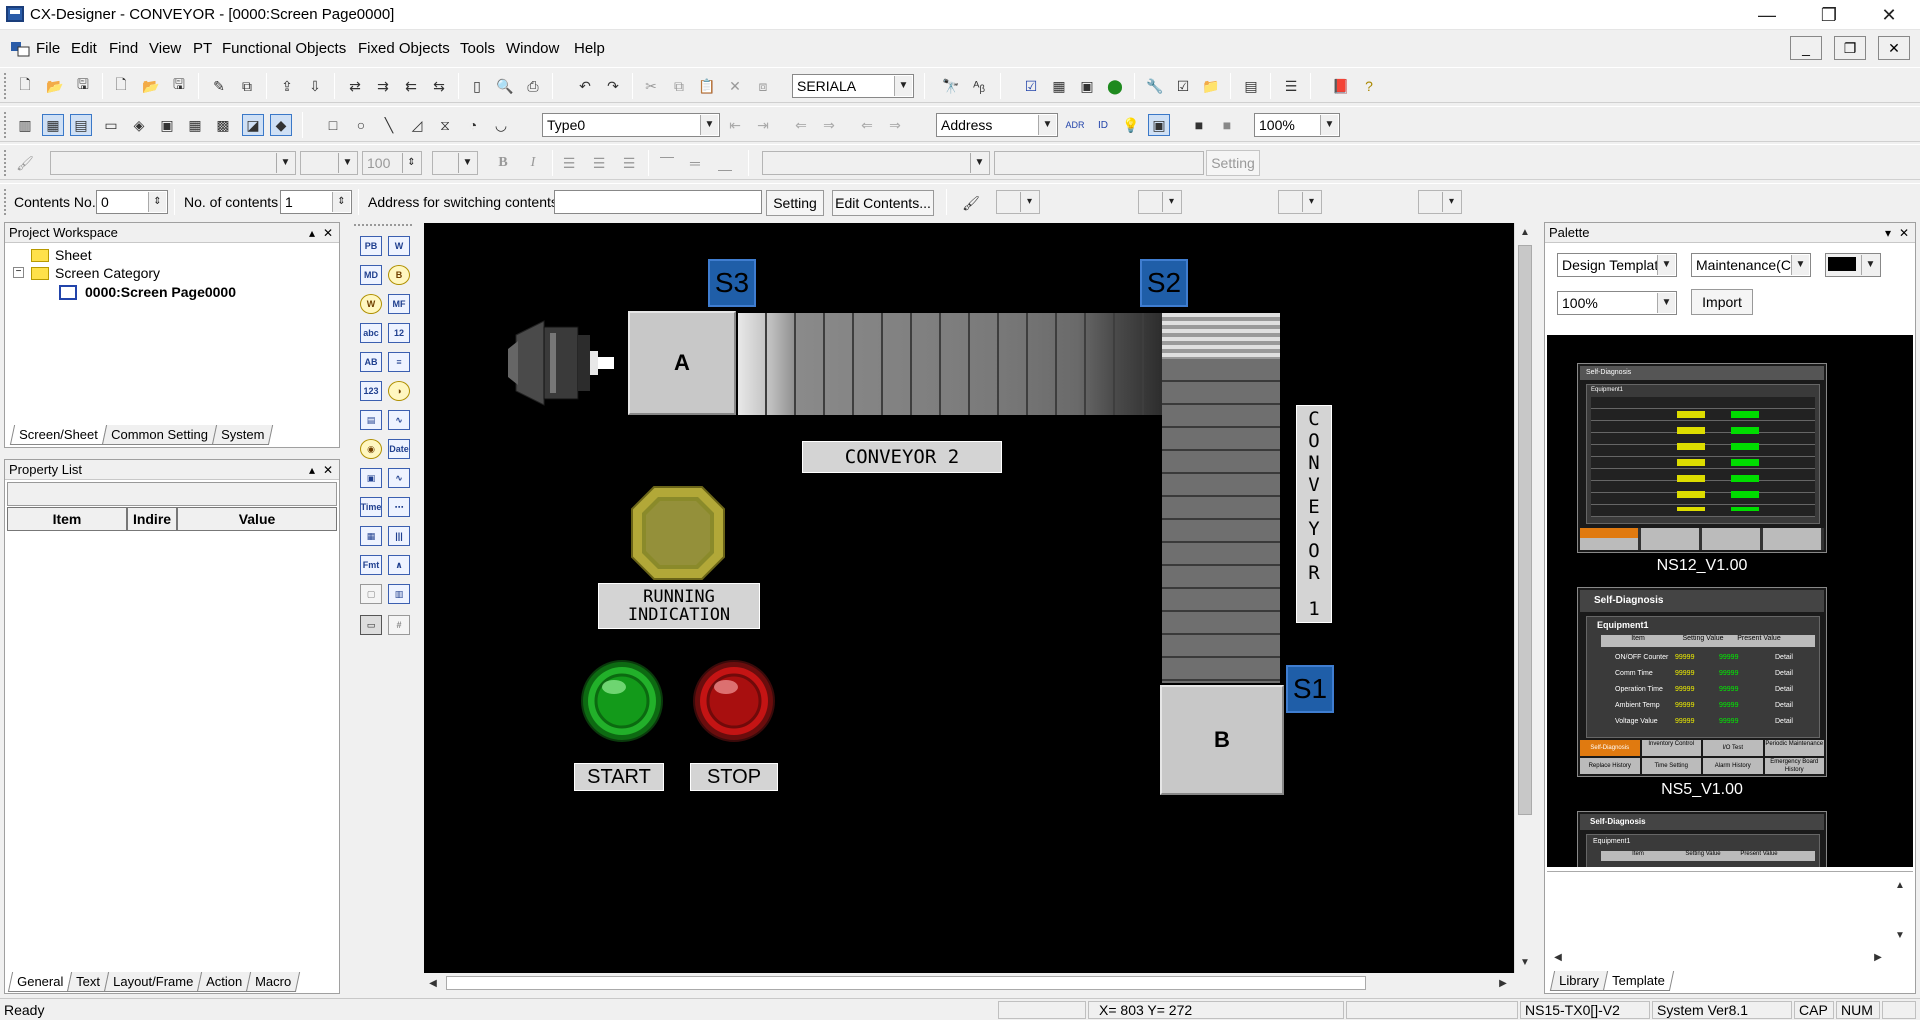 Image resolution: width=1920 pixels, height=1020 pixels. What do you see at coordinates (1018, 202) in the screenshot?
I see `fill-color-combo: ▾` at bounding box center [1018, 202].